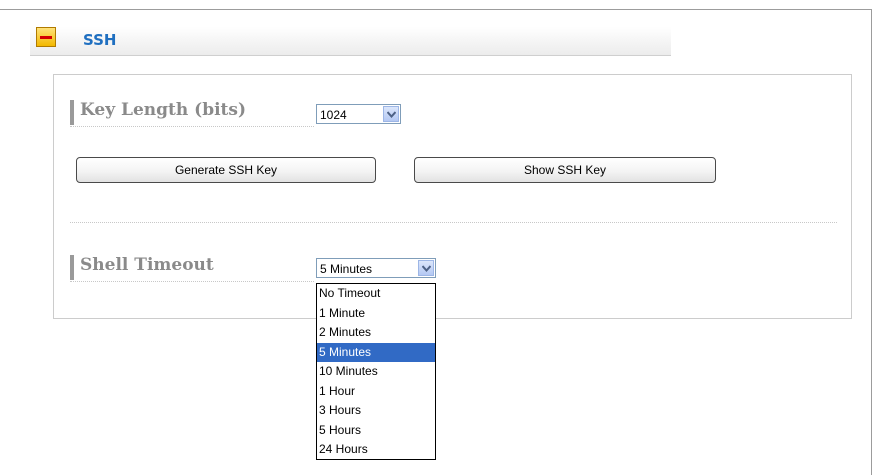 This screenshot has width=872, height=475. I want to click on key-length-label-text: Key Length (bits), so click(163, 110).